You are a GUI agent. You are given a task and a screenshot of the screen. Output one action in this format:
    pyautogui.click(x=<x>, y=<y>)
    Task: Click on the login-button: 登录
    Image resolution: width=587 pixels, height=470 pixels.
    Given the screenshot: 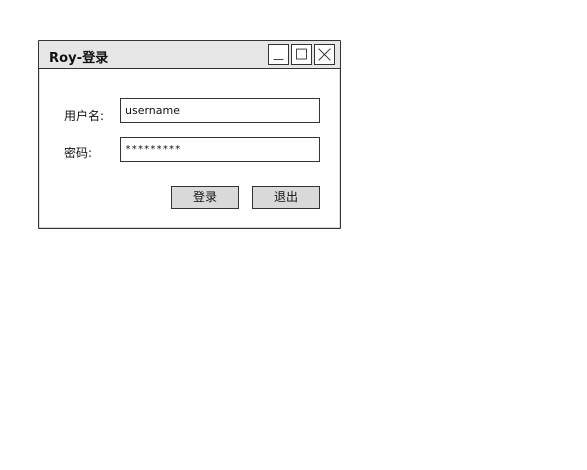 What is the action you would take?
    pyautogui.click(x=205, y=197)
    